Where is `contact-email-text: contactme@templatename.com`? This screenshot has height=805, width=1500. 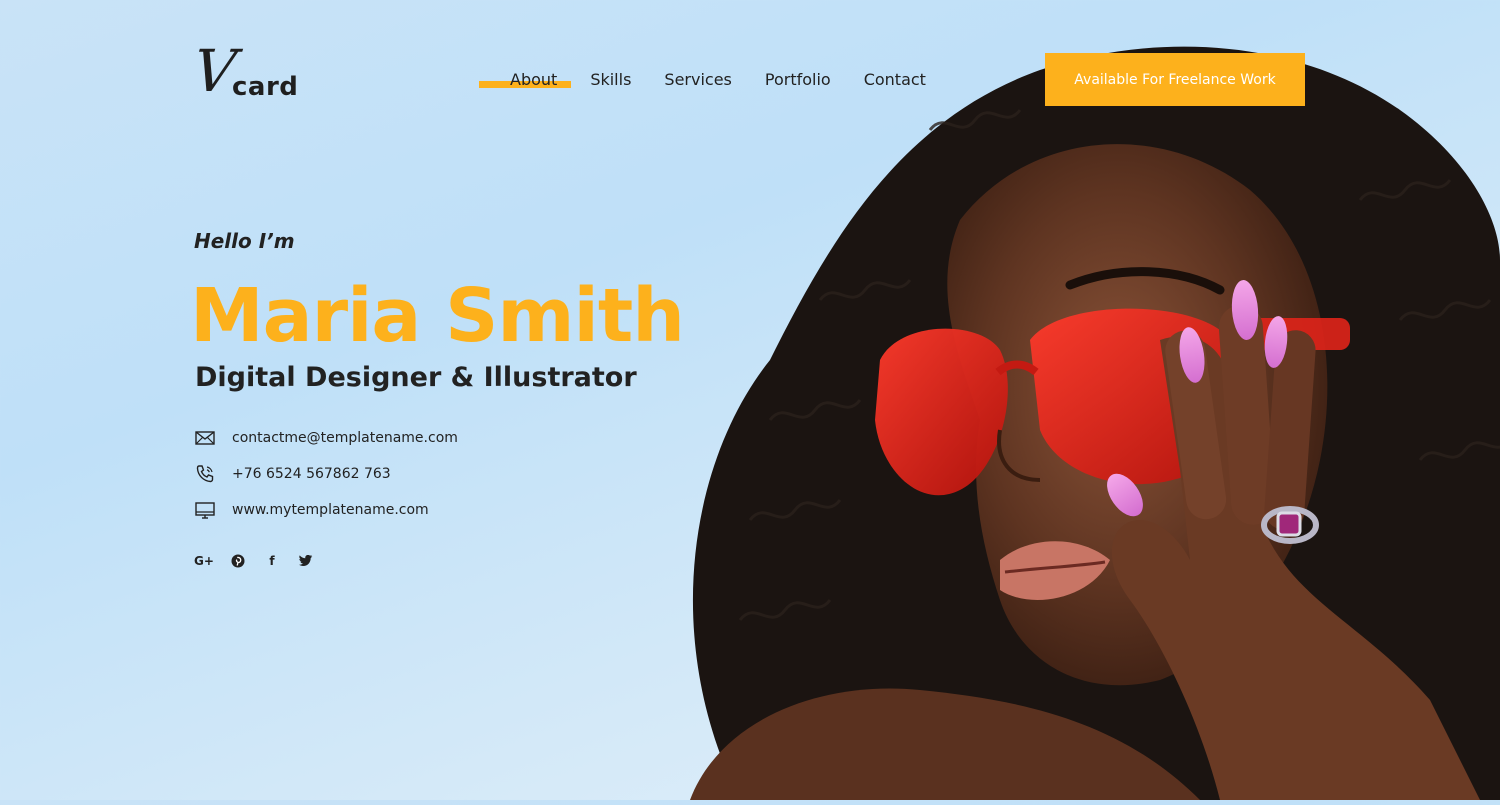
contact-email-text: contactme@templatename.com is located at coordinates (345, 438).